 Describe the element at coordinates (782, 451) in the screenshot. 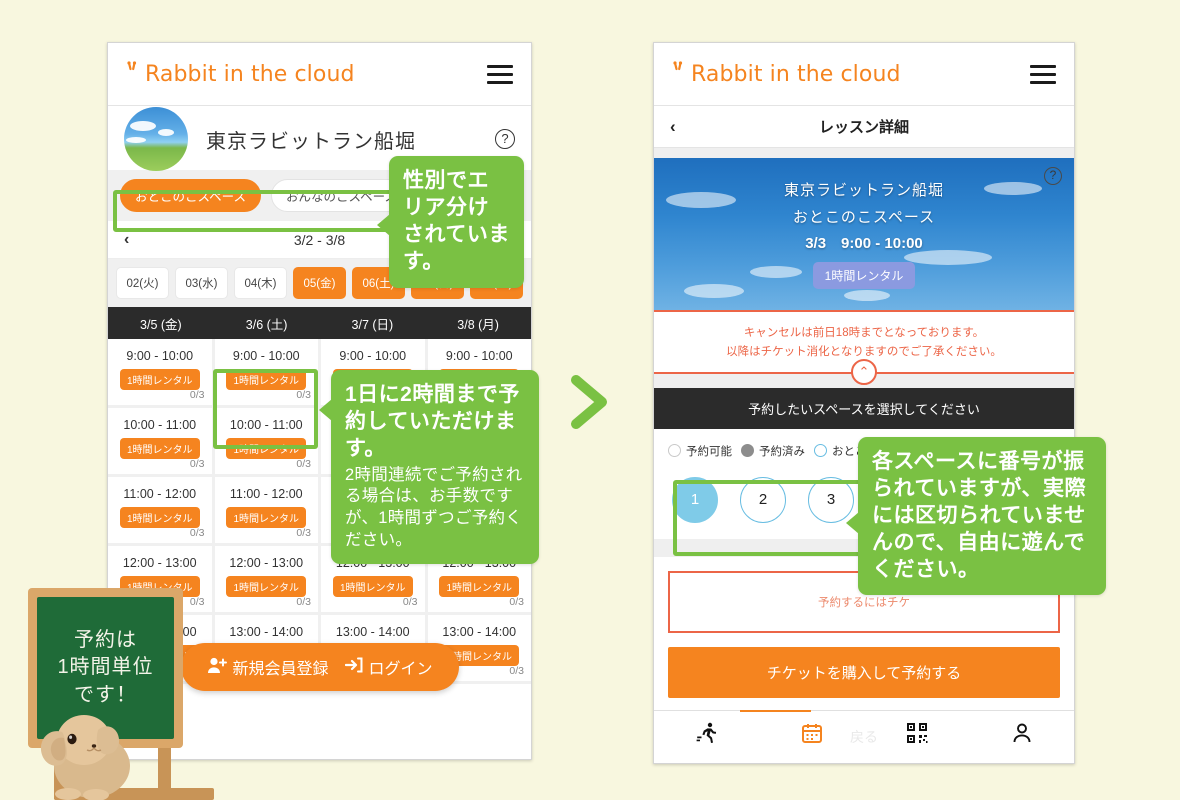

I see `legend-label: 予約済み` at that location.